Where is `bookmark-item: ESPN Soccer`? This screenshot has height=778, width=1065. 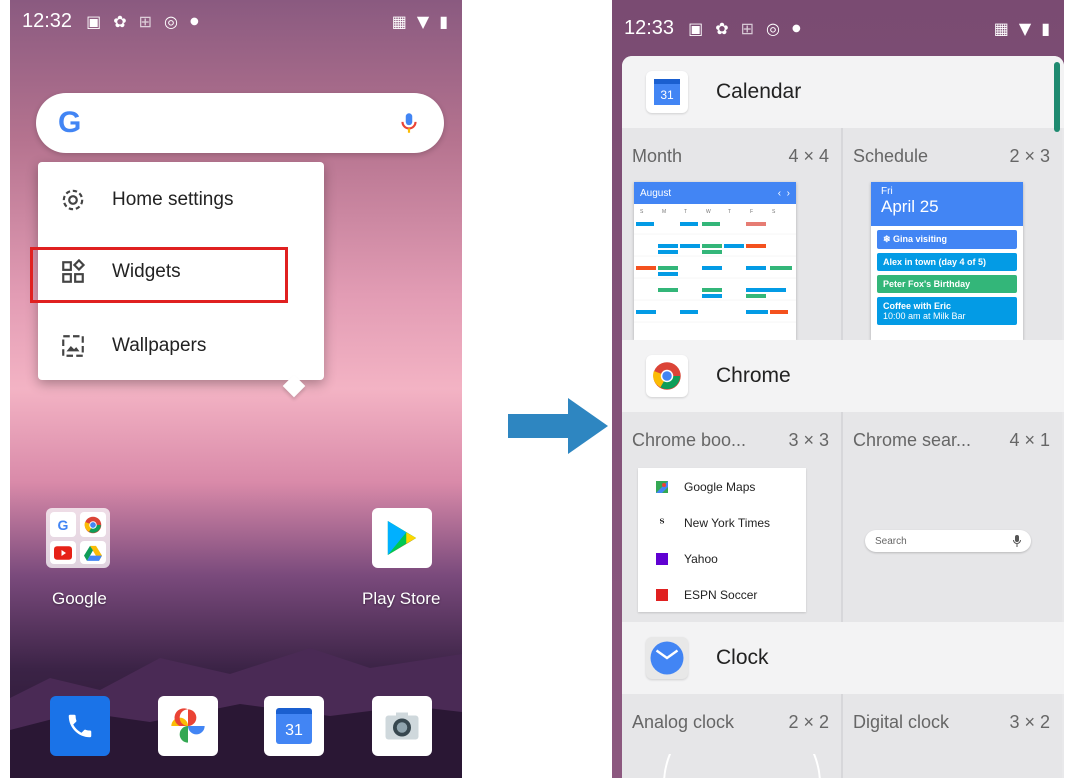 bookmark-item: ESPN Soccer is located at coordinates (706, 595).